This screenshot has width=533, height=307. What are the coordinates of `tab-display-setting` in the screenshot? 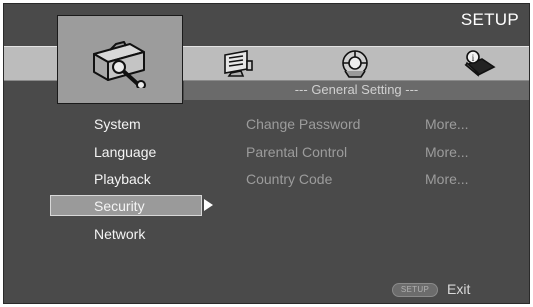 It's located at (238, 65).